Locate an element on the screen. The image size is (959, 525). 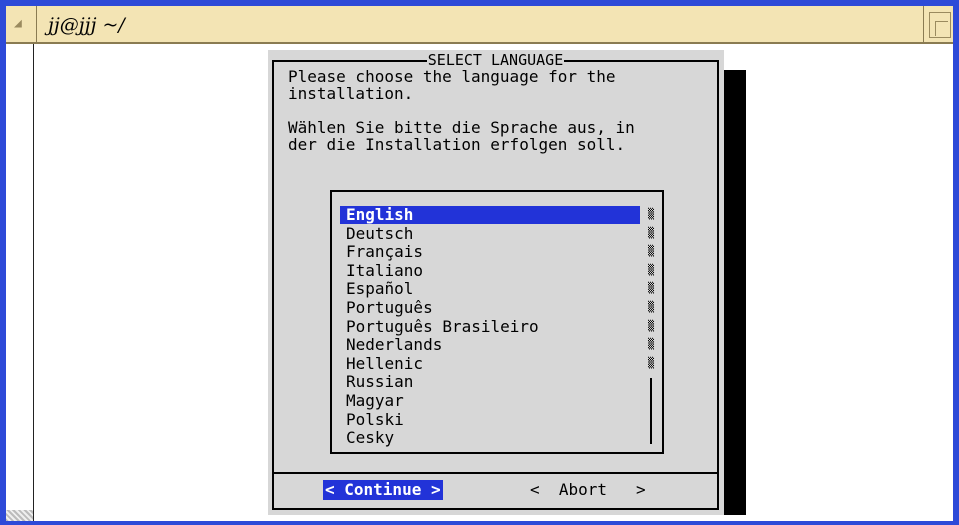
language-option: Hellenic is located at coordinates (490, 363).